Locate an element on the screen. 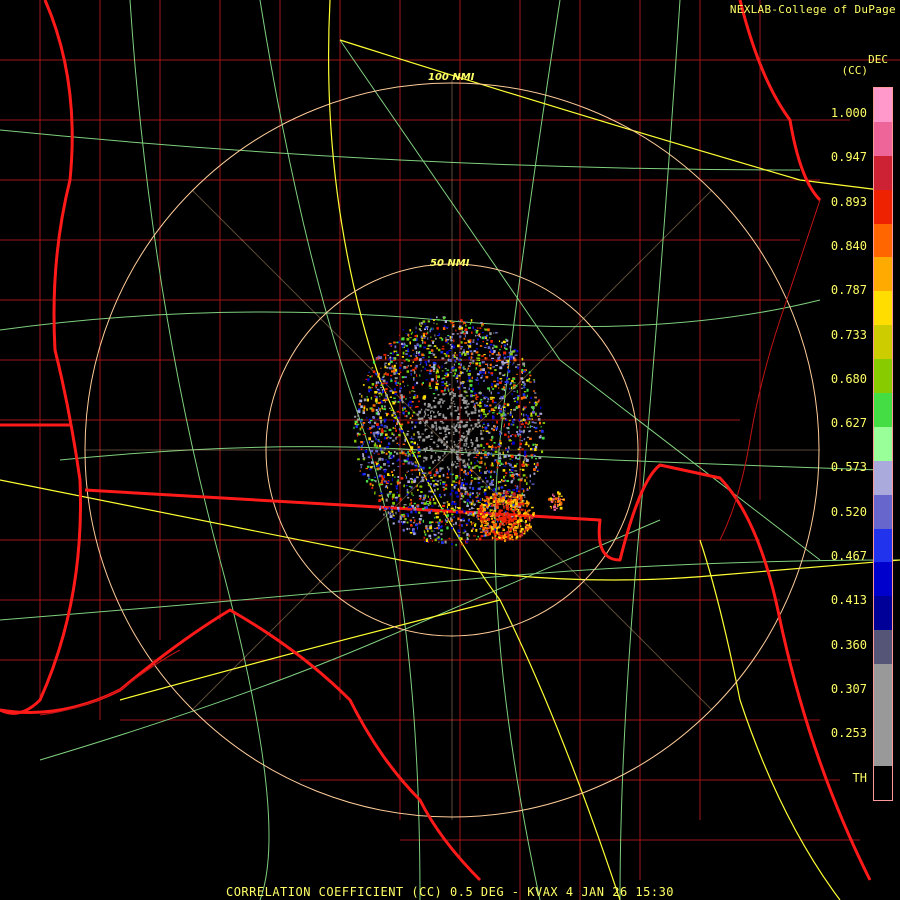  color-scale-label: 0.947 is located at coordinates (848, 157).